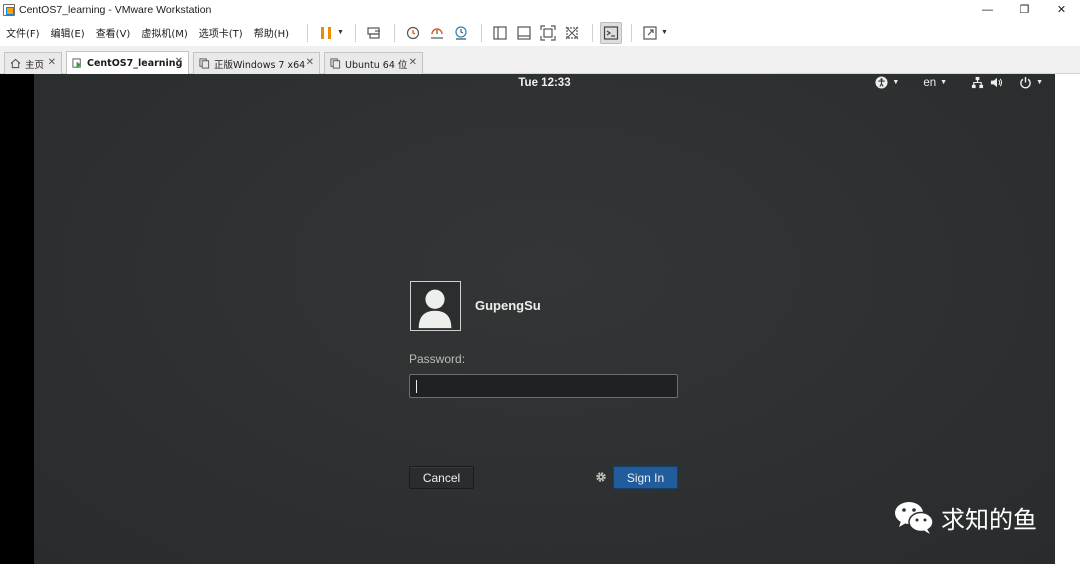 The image size is (1080, 564). Describe the element at coordinates (15, 63) in the screenshot. I see `home-icon` at that location.